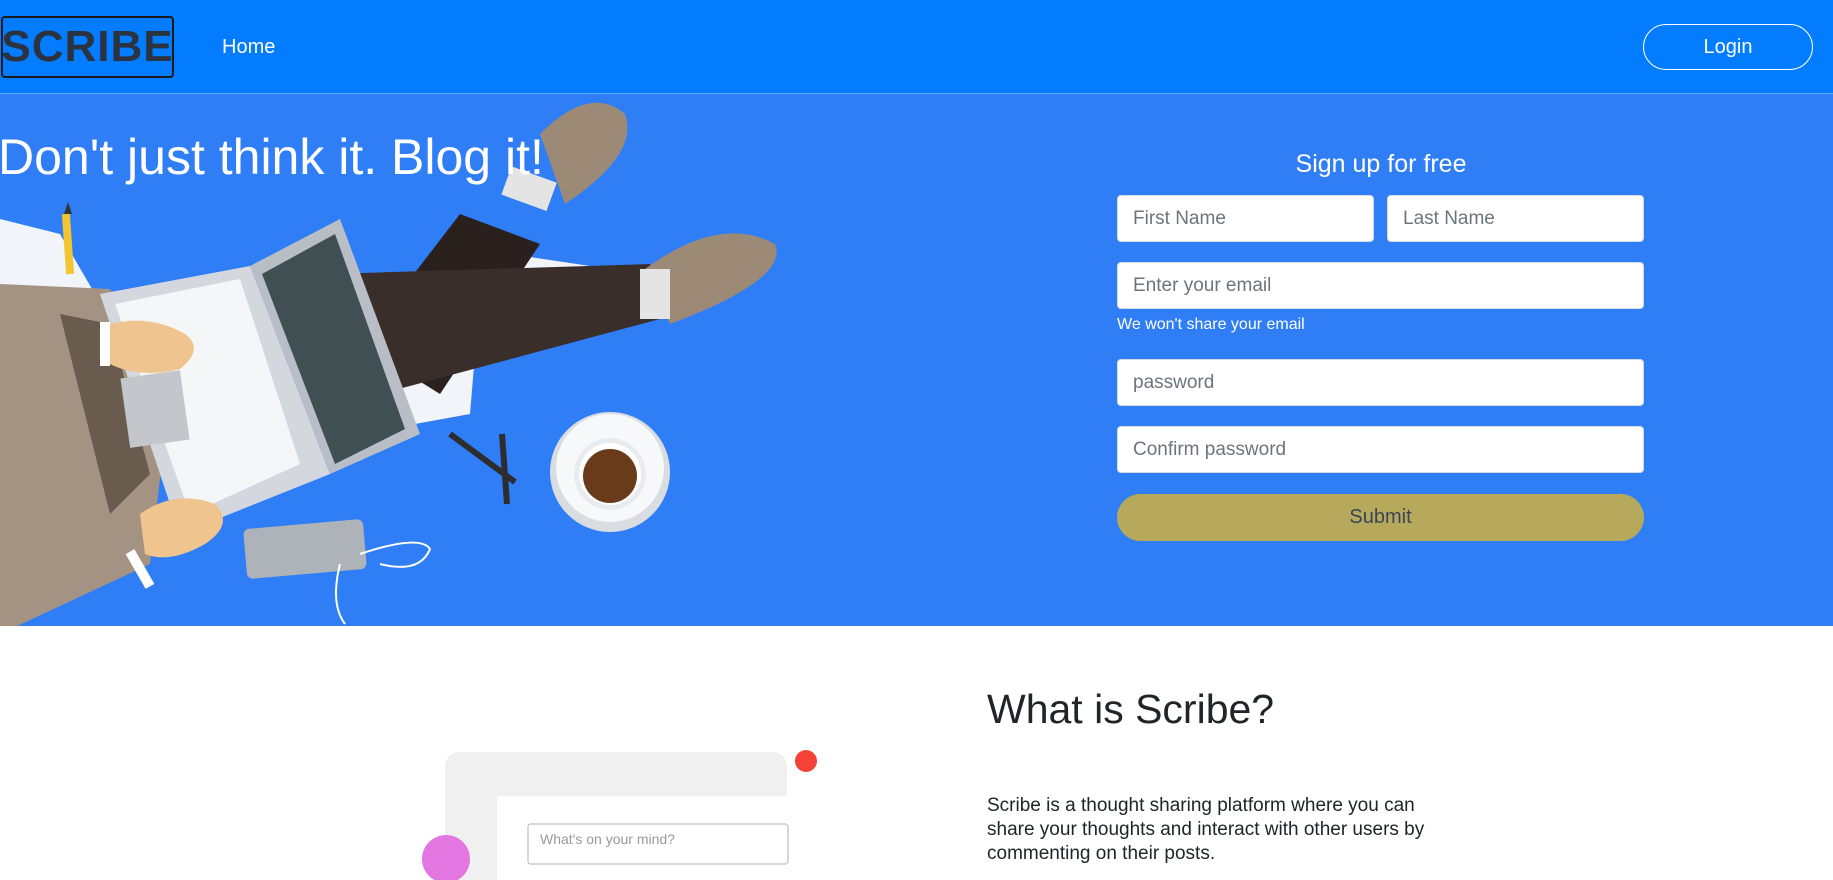 The image size is (1833, 880). Describe the element at coordinates (1380, 449) in the screenshot. I see `confirm-password-input` at that location.